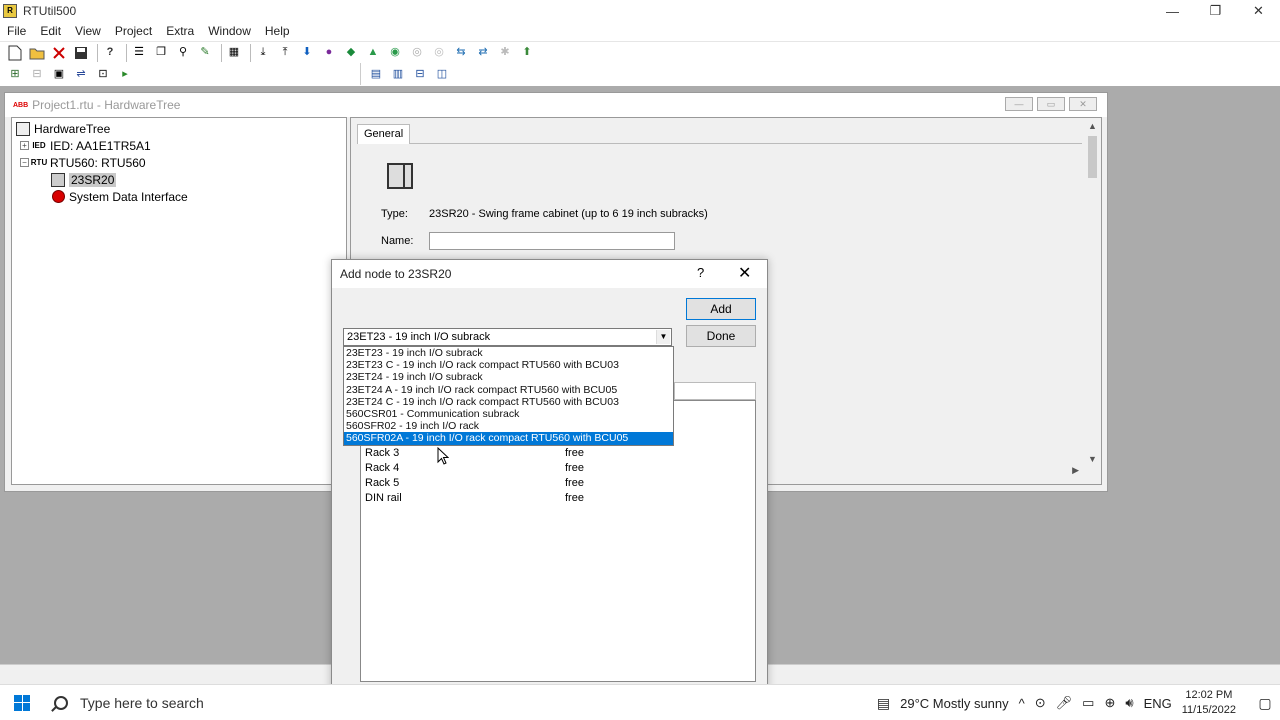 The height and width of the screenshot is (720, 1280). Describe the element at coordinates (483, 53) in the screenshot. I see `import-icon: ⇄` at that location.